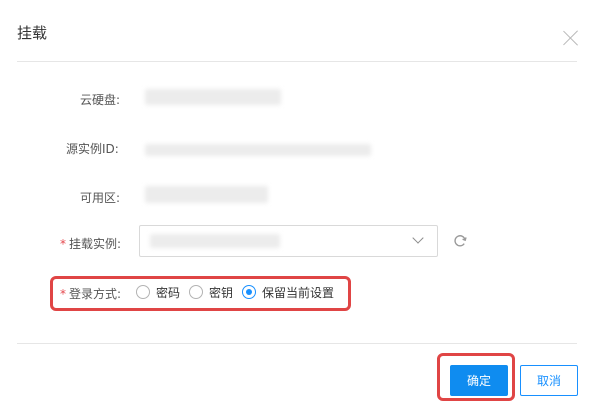  What do you see at coordinates (297, 343) in the screenshot?
I see `footer-divider` at bounding box center [297, 343].